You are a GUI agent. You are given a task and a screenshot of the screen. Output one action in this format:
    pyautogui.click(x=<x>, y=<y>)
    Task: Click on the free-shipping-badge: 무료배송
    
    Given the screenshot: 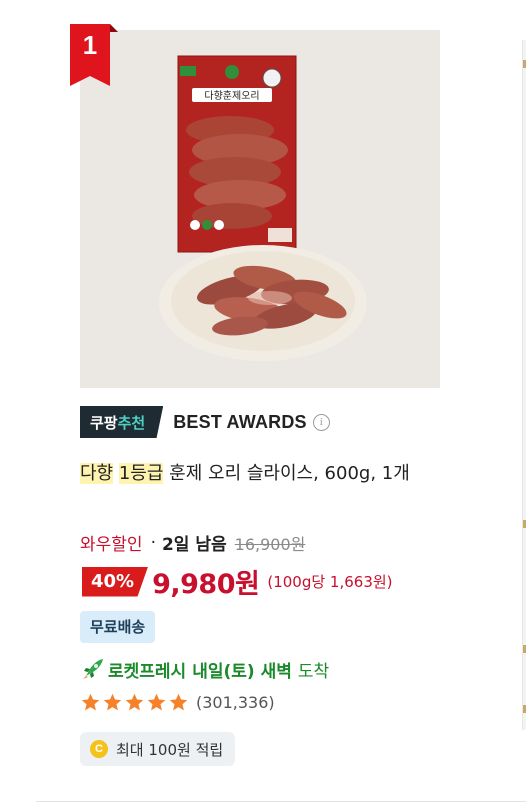 What is the action you would take?
    pyautogui.click(x=118, y=627)
    